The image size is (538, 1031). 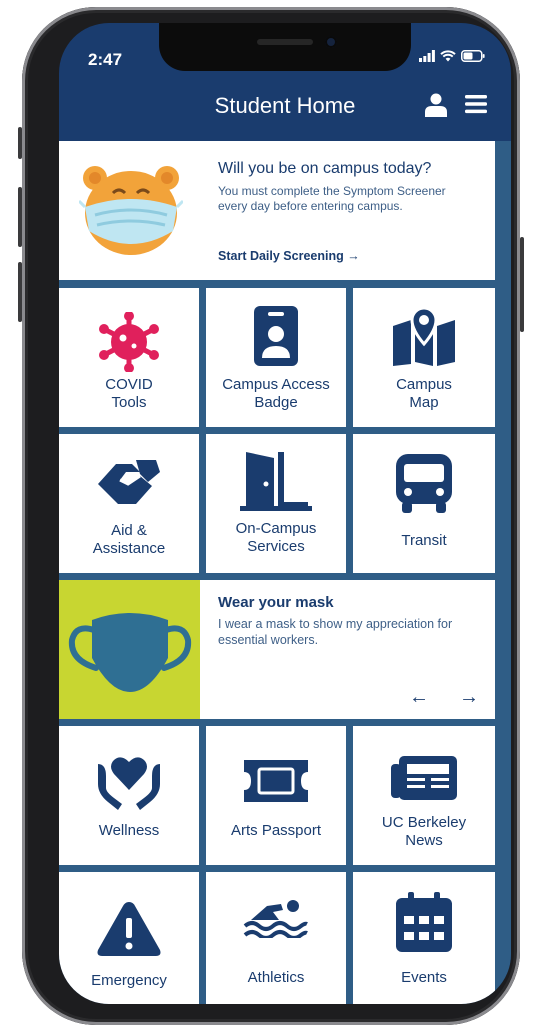 What do you see at coordinates (469, 697) in the screenshot?
I see `next-arrow-icon: →` at bounding box center [469, 697].